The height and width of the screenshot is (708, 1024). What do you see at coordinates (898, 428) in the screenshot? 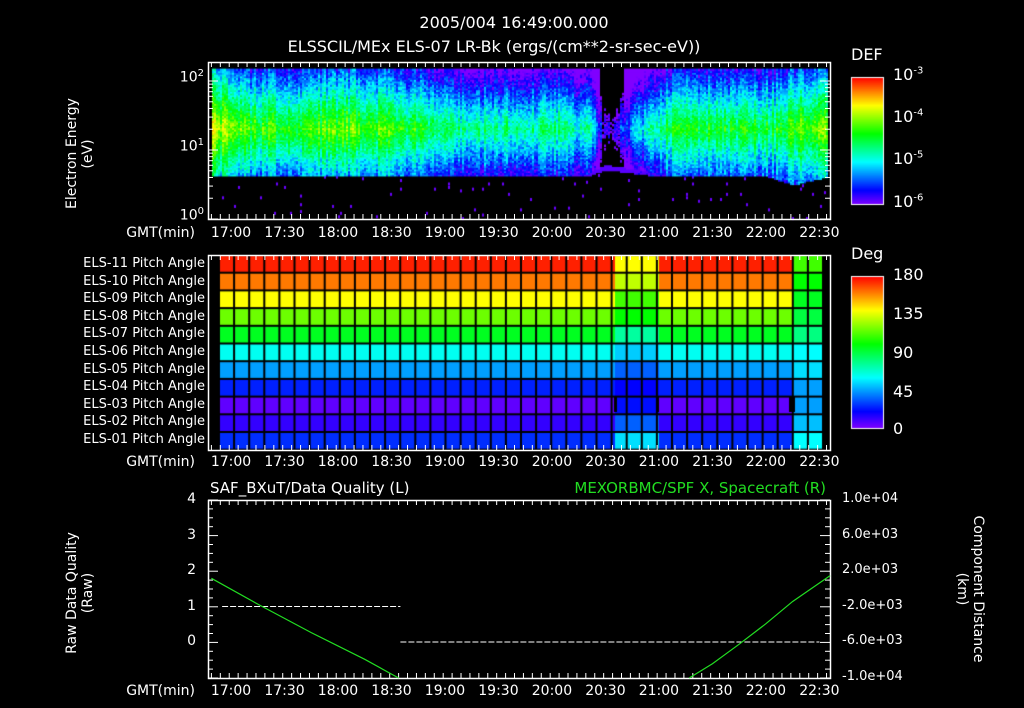
I see `deg-tick: 0` at bounding box center [898, 428].